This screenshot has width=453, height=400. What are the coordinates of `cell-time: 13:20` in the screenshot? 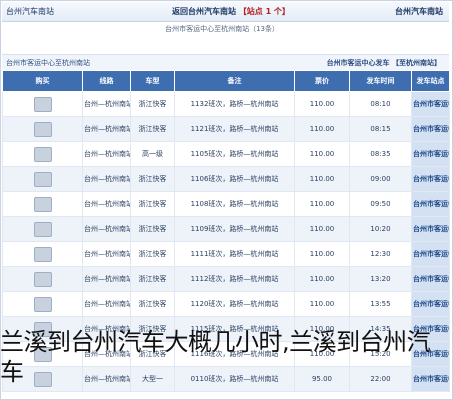 It's located at (380, 279).